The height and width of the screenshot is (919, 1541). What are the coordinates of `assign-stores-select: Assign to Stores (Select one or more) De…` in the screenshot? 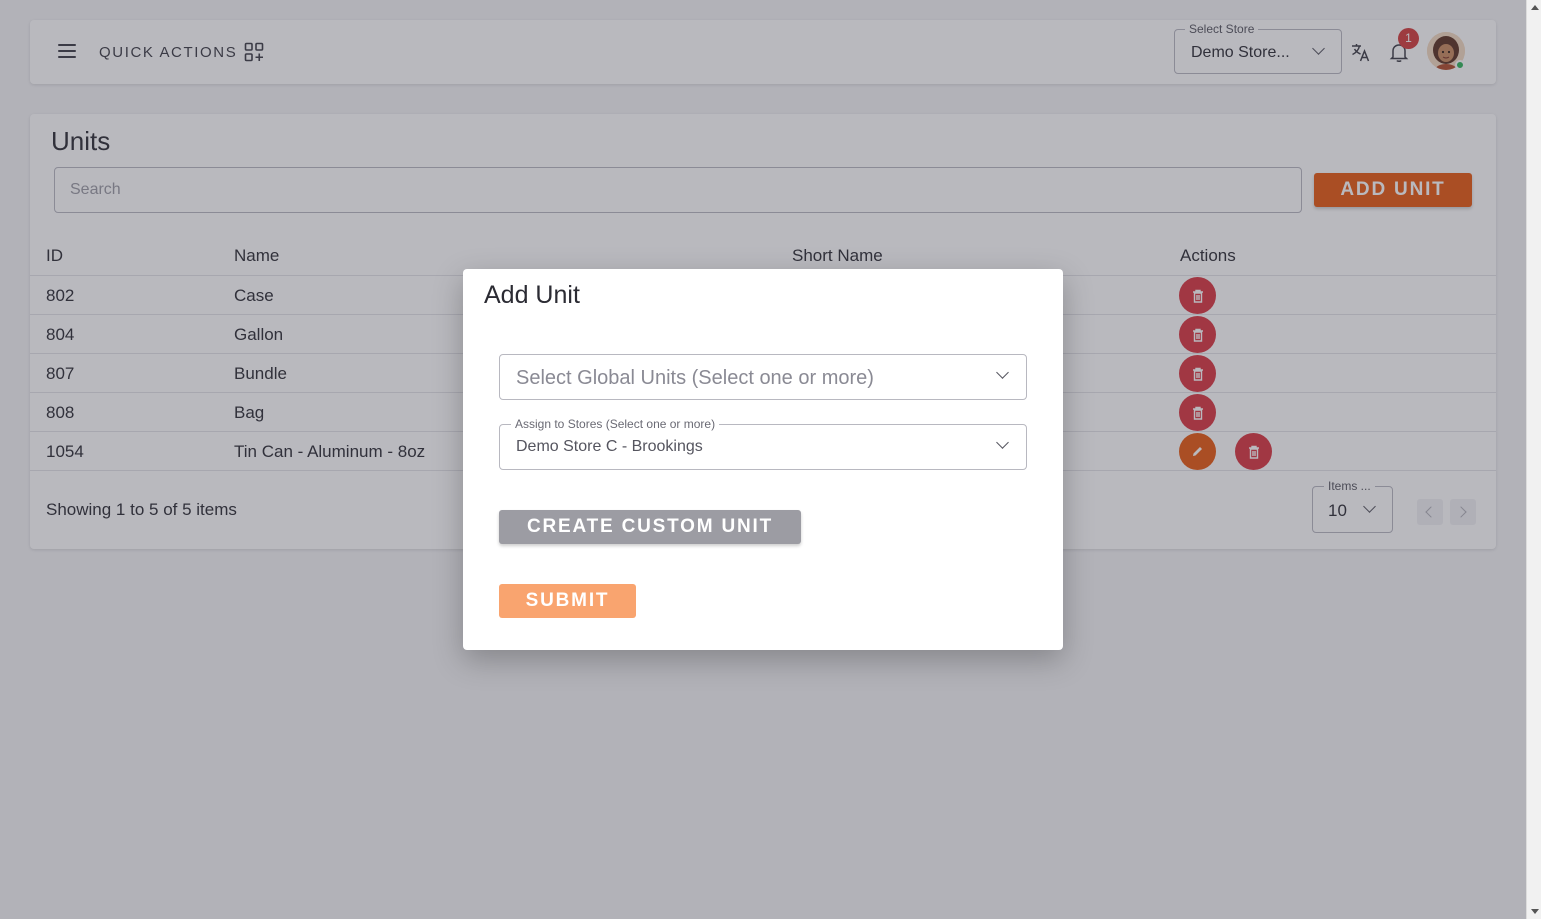 It's located at (763, 443).